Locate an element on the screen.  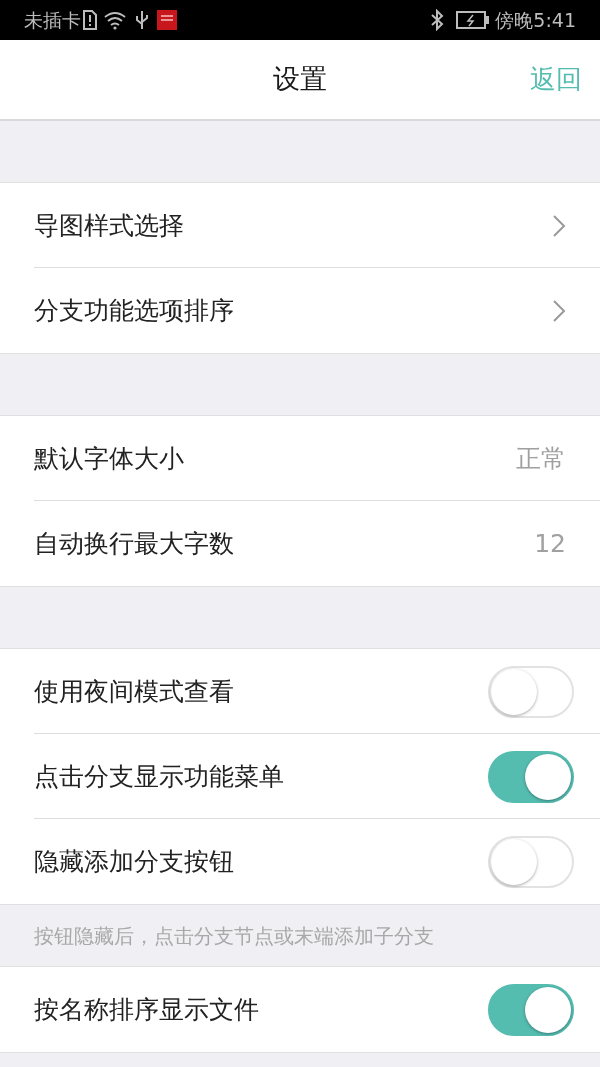
setting-label: 使用夜间模式查看 is located at coordinates (134, 691).